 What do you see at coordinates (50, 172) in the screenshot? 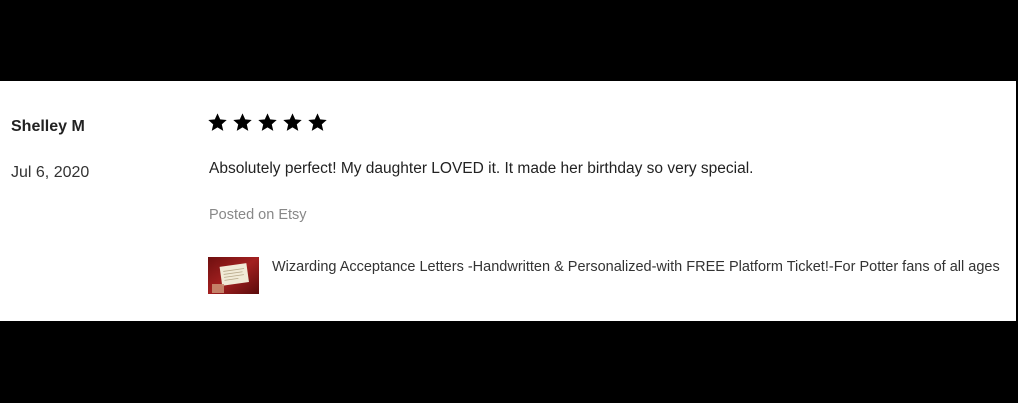
I see `review-date: Jul 6, 2020` at bounding box center [50, 172].